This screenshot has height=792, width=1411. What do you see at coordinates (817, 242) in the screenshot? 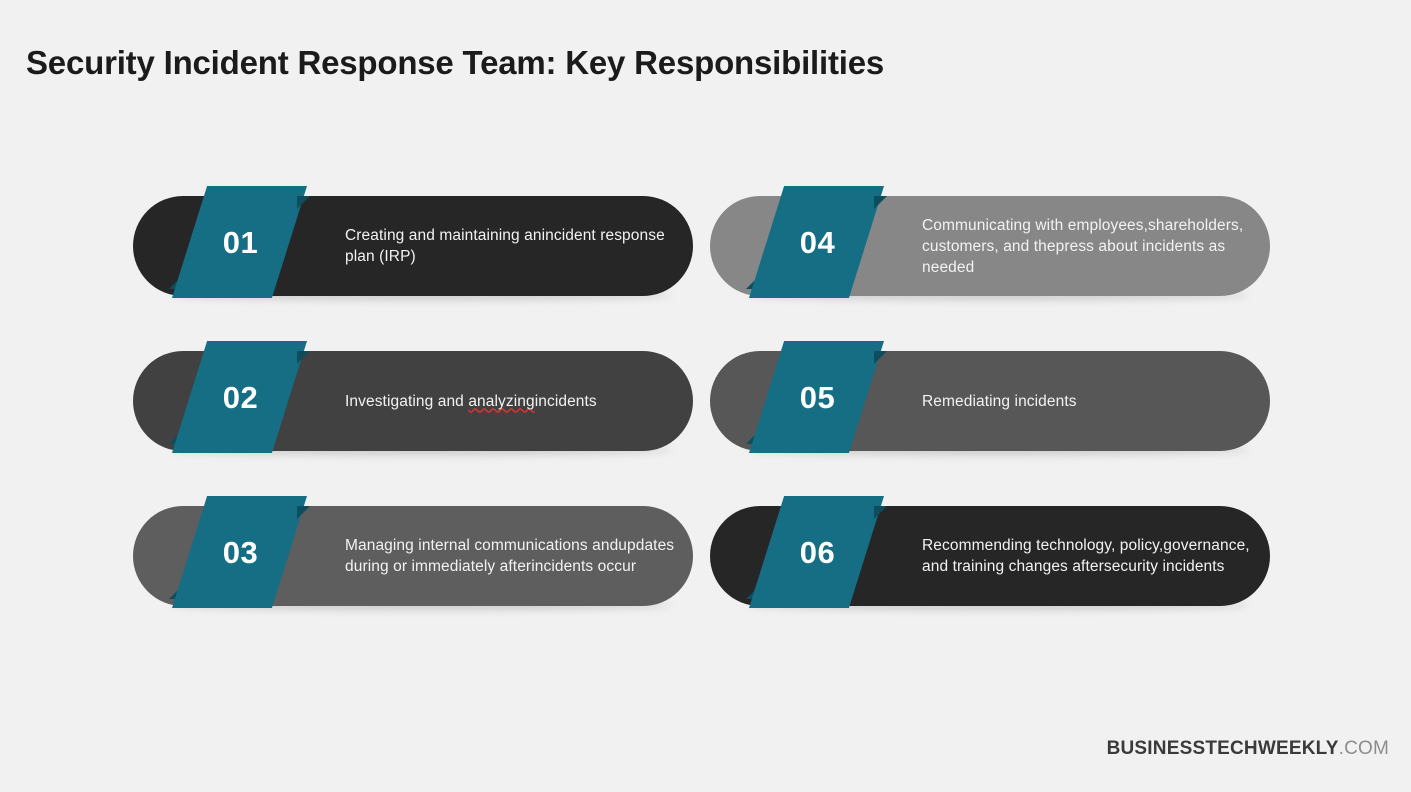
I see `card-number: 04` at bounding box center [817, 242].